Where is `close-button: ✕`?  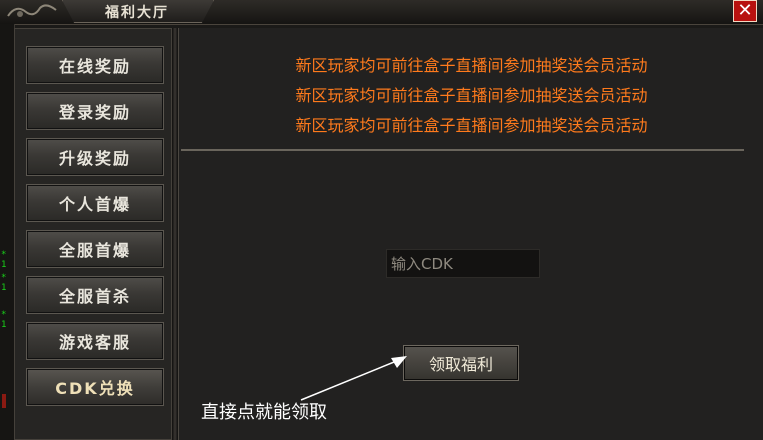 close-button: ✕ is located at coordinates (745, 11).